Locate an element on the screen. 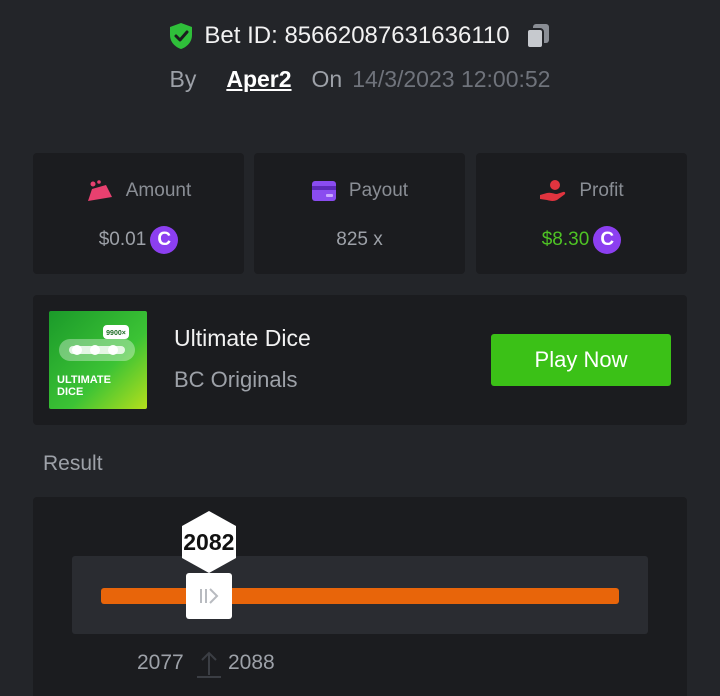  bet-id-text: Bet ID: 85662087631636110 is located at coordinates (357, 35).